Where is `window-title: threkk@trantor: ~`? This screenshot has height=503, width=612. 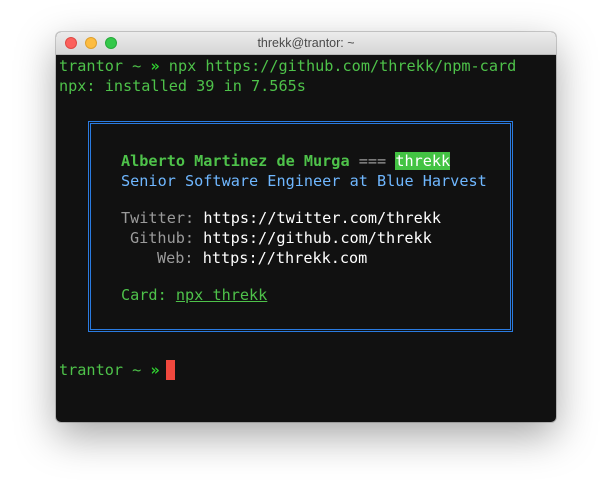
window-title: threkk@trantor: ~ is located at coordinates (306, 43).